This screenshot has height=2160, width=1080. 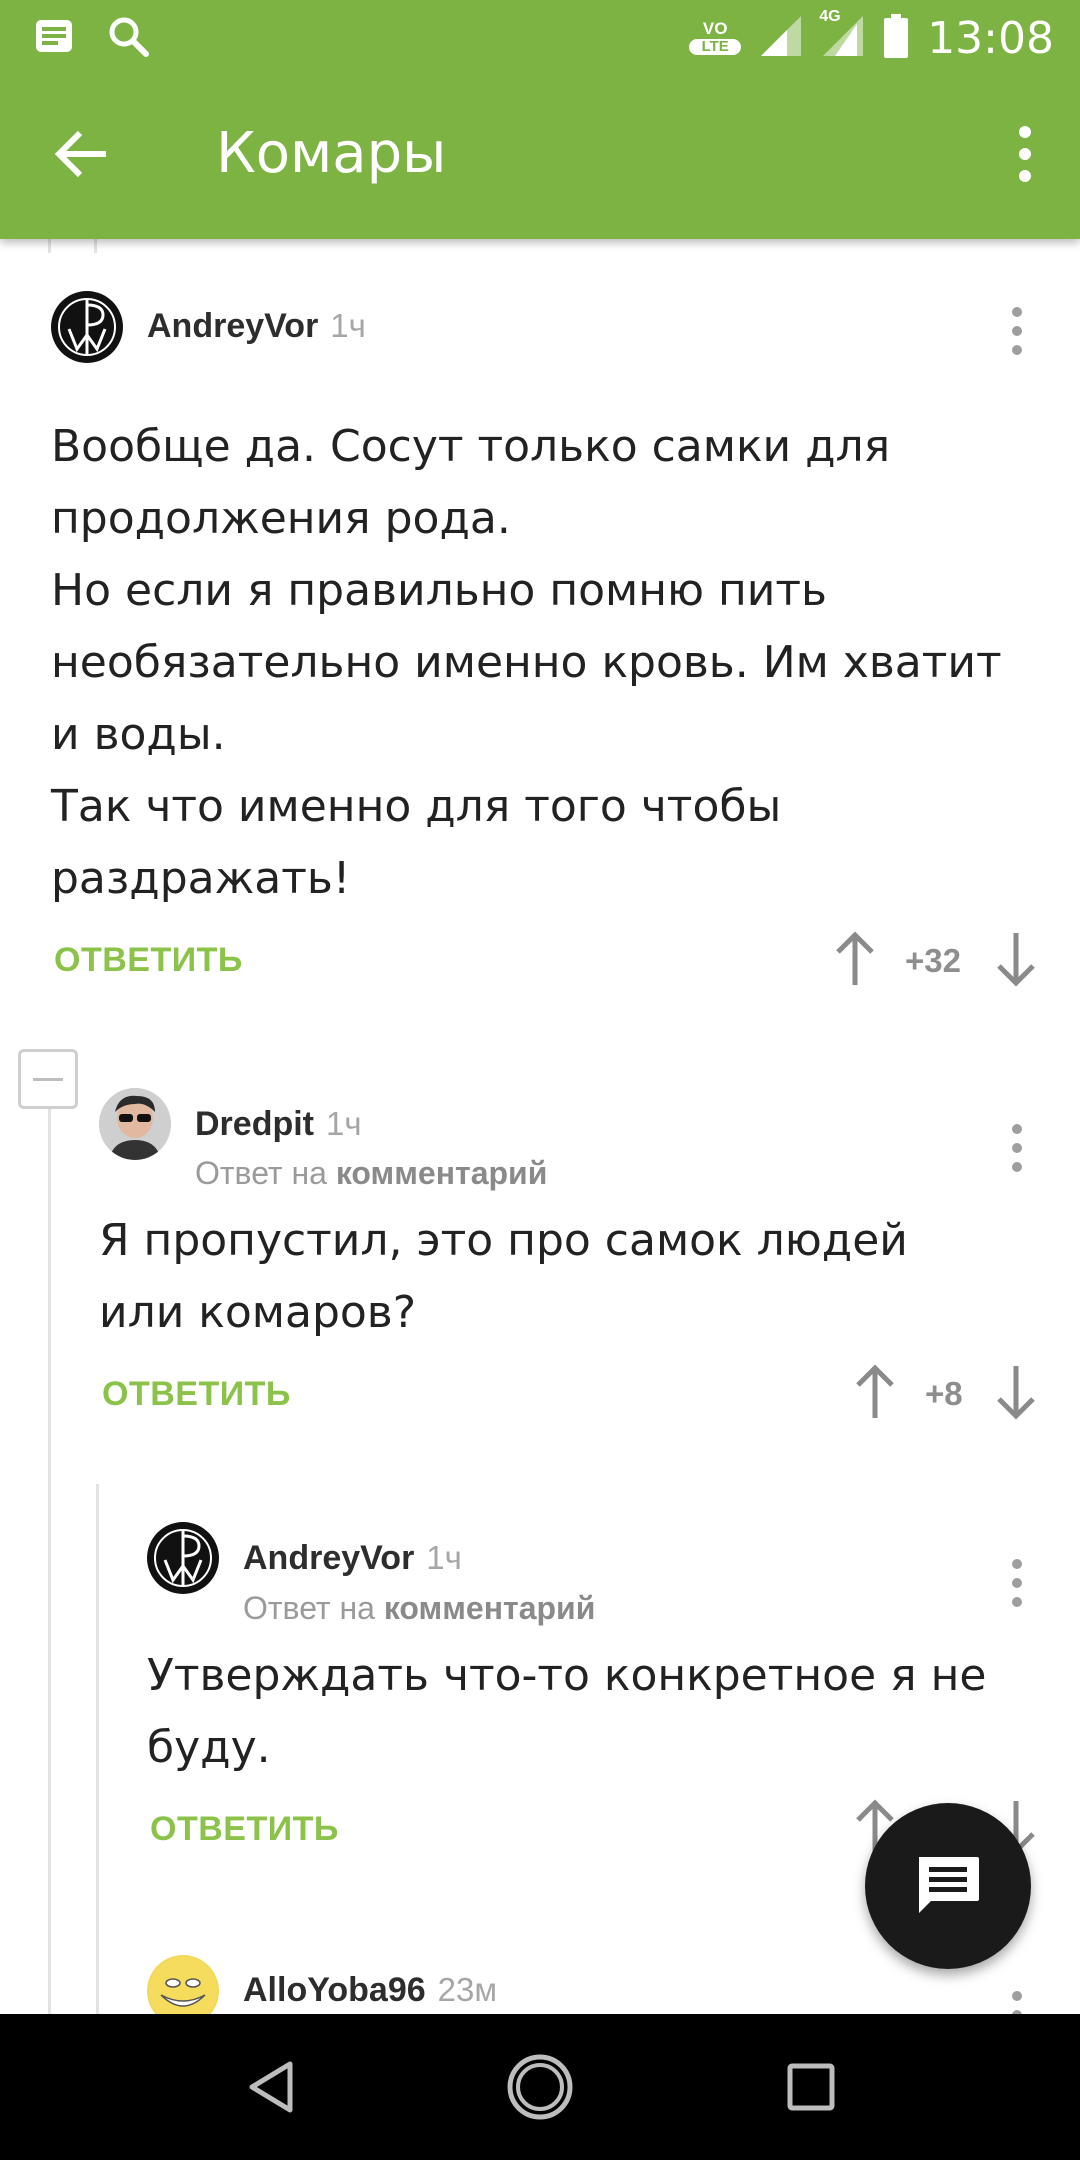 What do you see at coordinates (331, 153) in the screenshot?
I see `page-title: Комары` at bounding box center [331, 153].